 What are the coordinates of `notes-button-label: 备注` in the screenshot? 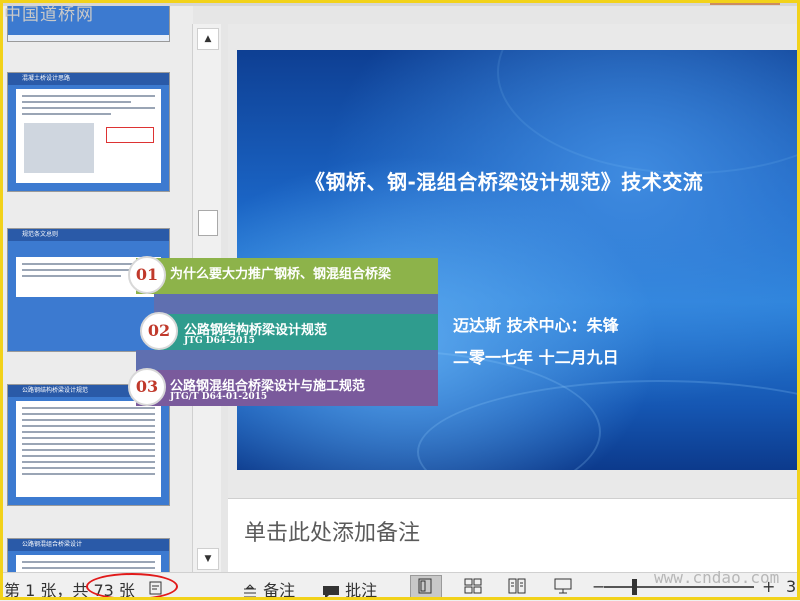 It's located at (279, 590).